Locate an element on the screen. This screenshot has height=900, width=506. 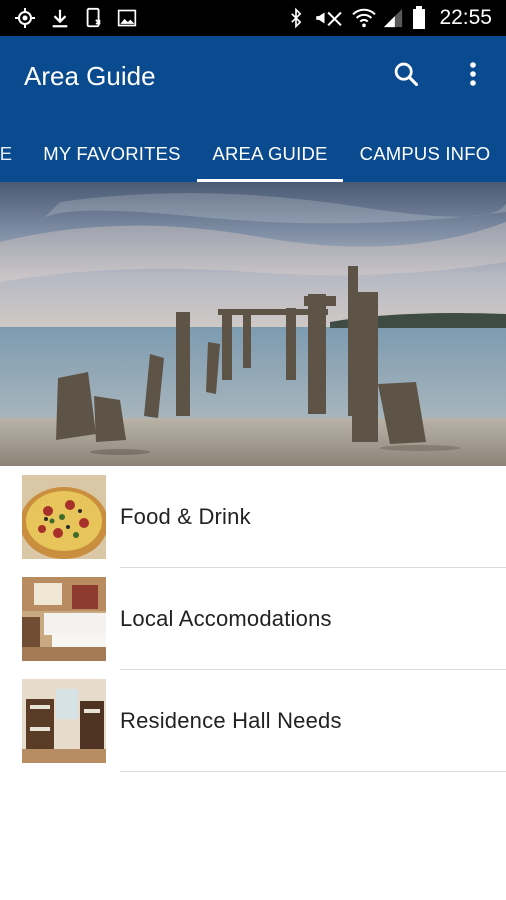
list-item-food-drink: Food & Drink is located at coordinates (253, 517).